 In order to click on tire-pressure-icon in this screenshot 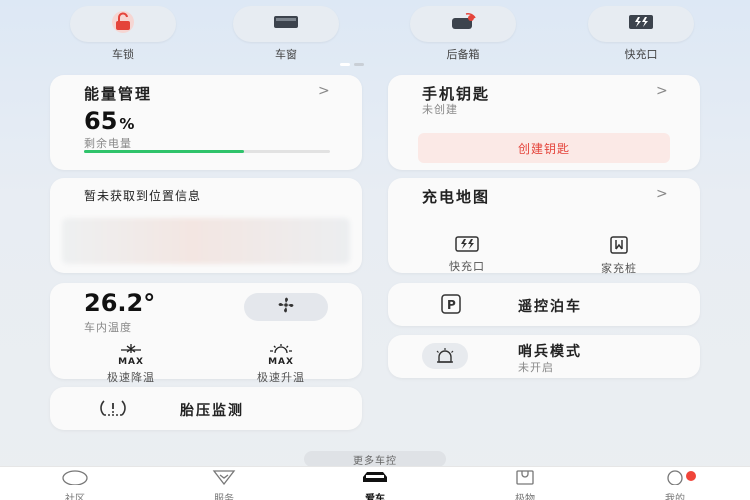, I will do `click(113, 410)`.